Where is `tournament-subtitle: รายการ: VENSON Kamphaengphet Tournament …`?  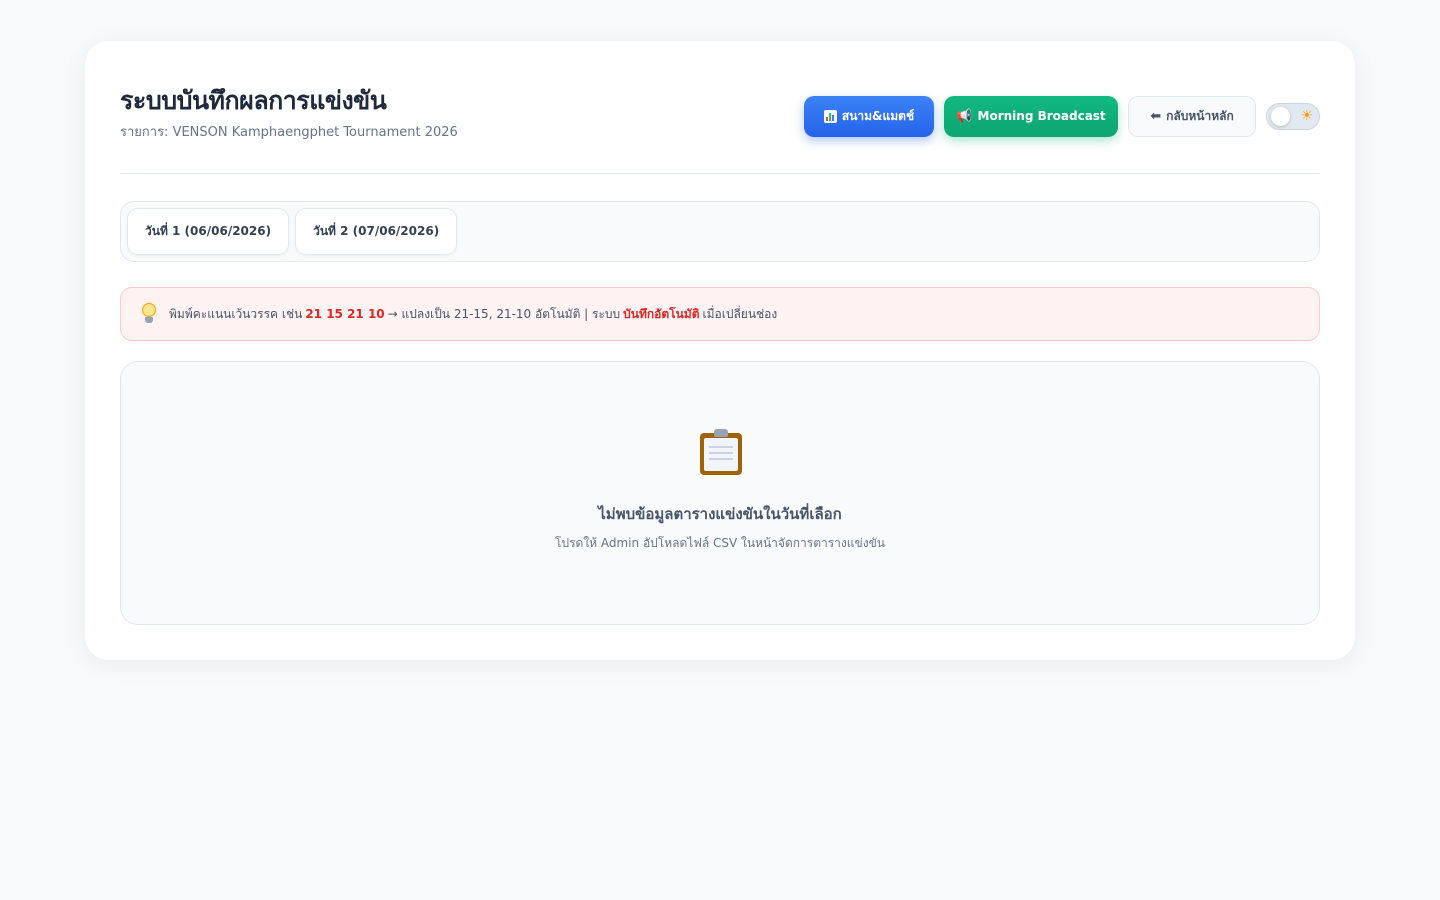 tournament-subtitle: รายการ: VENSON Kamphaengphet Tournament … is located at coordinates (289, 132).